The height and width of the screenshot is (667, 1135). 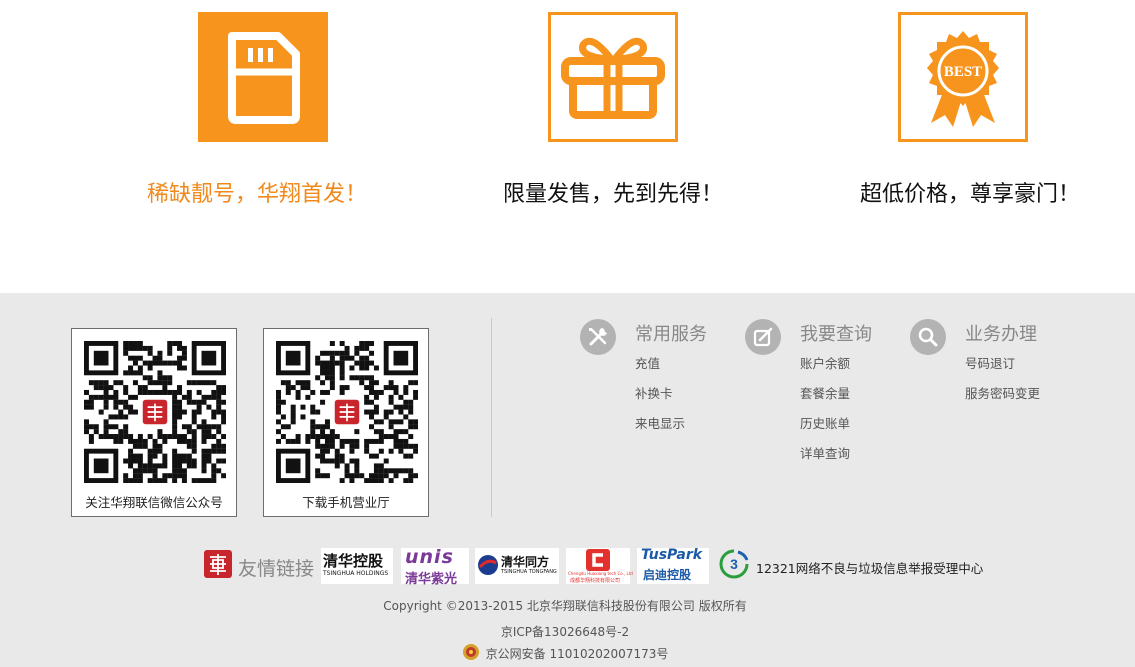 I want to click on tongfang-logo: 清华同方 TSINGHUA TONGFANG, so click(x=517, y=566).